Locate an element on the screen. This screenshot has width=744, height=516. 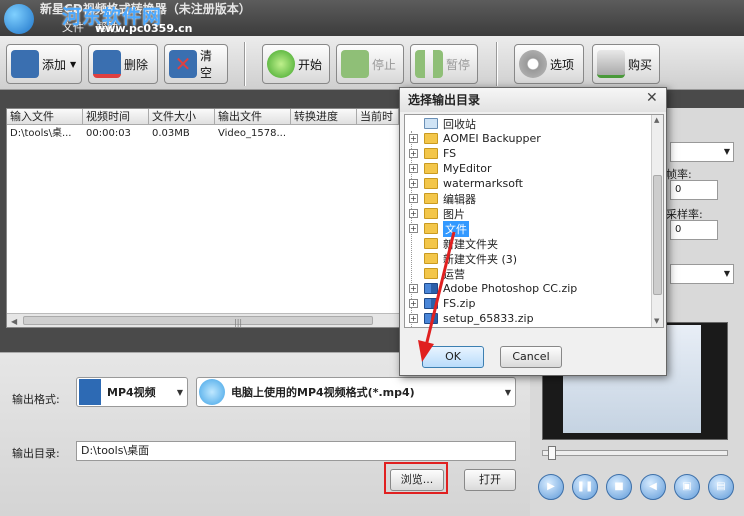
file-list-header: 输入文件 视频时间 文件大小 输出文件 转换进度 当前时 is located at coordinates (203, 117).